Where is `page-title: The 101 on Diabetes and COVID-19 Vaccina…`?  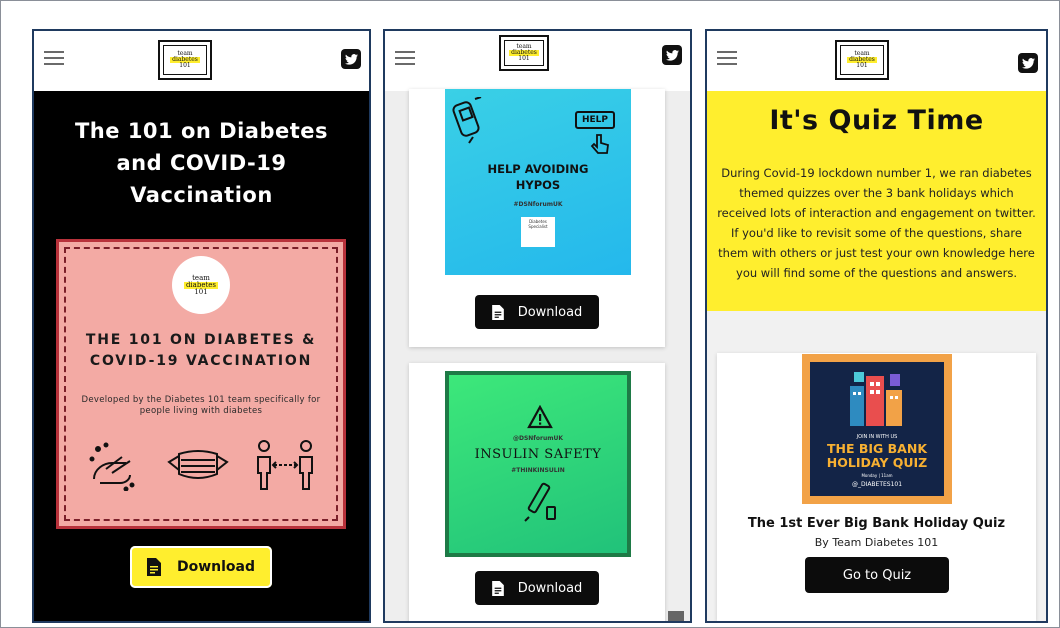 page-title: The 101 on Diabetes and COVID-19 Vaccina… is located at coordinates (201, 163).